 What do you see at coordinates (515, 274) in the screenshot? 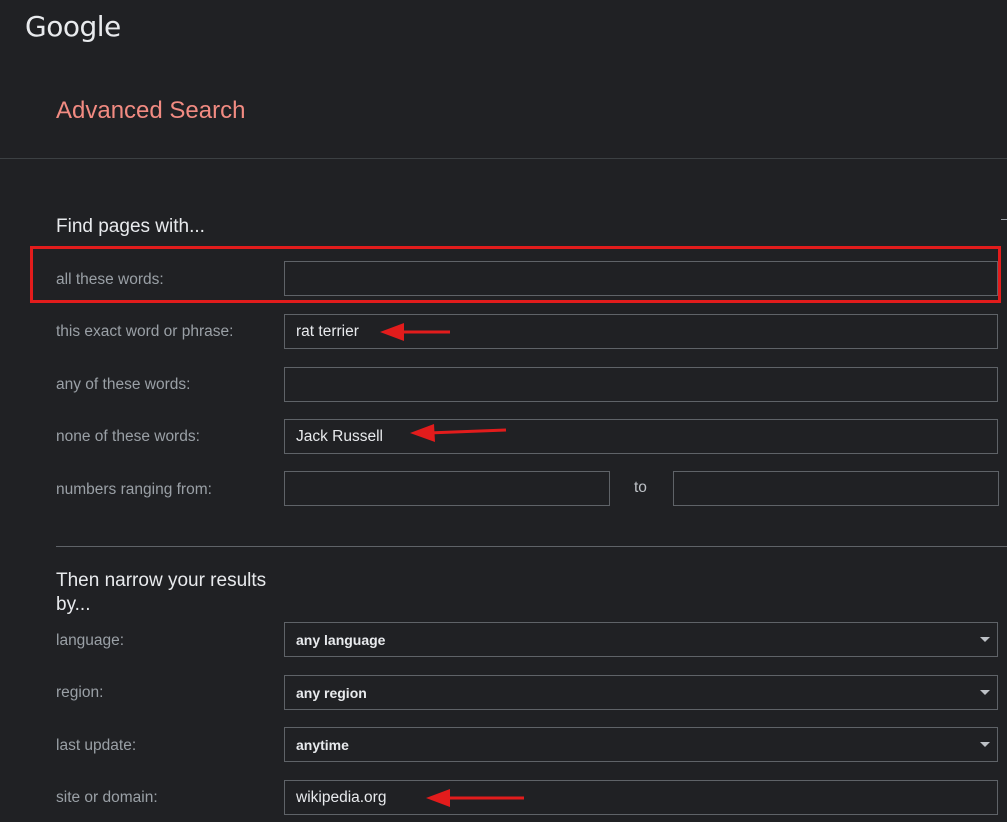
I see `highlight-box` at bounding box center [515, 274].